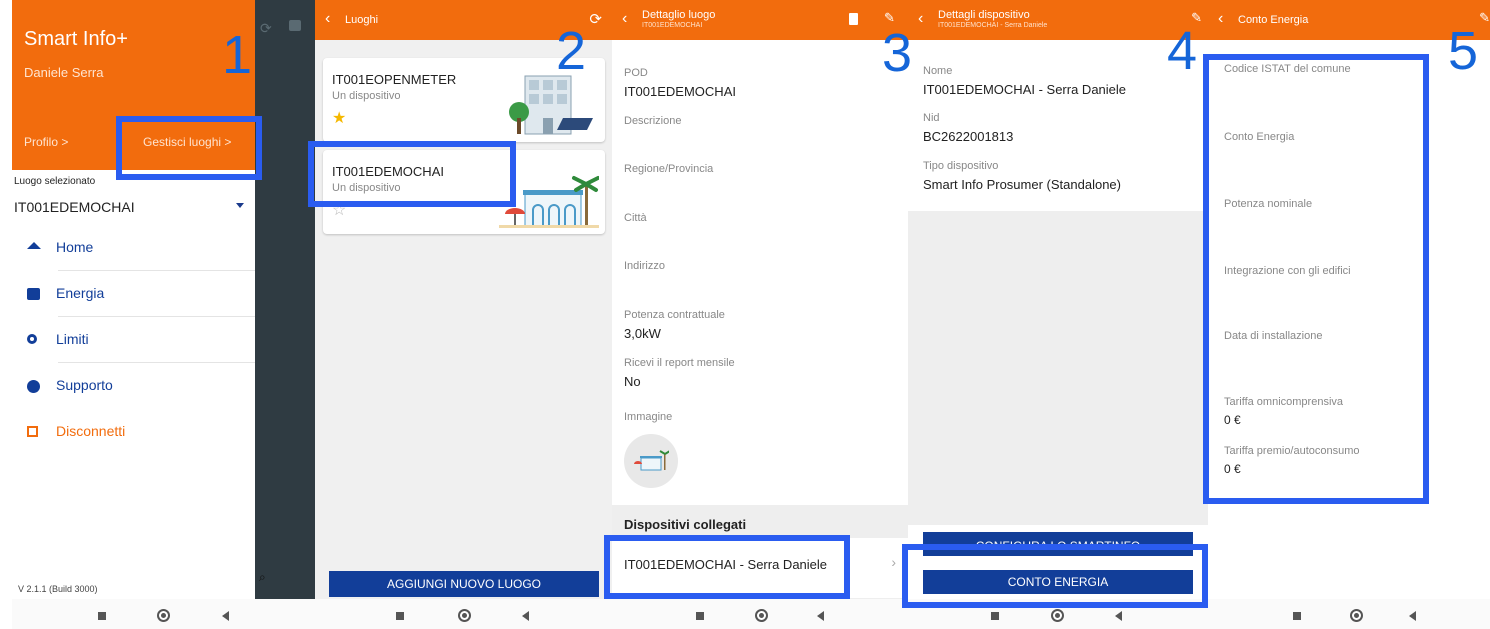 Image resolution: width=1490 pixels, height=629 pixels. I want to click on device-detail-subtitle: IT001EDEMOCHAI - Serra Daniele, so click(993, 25).